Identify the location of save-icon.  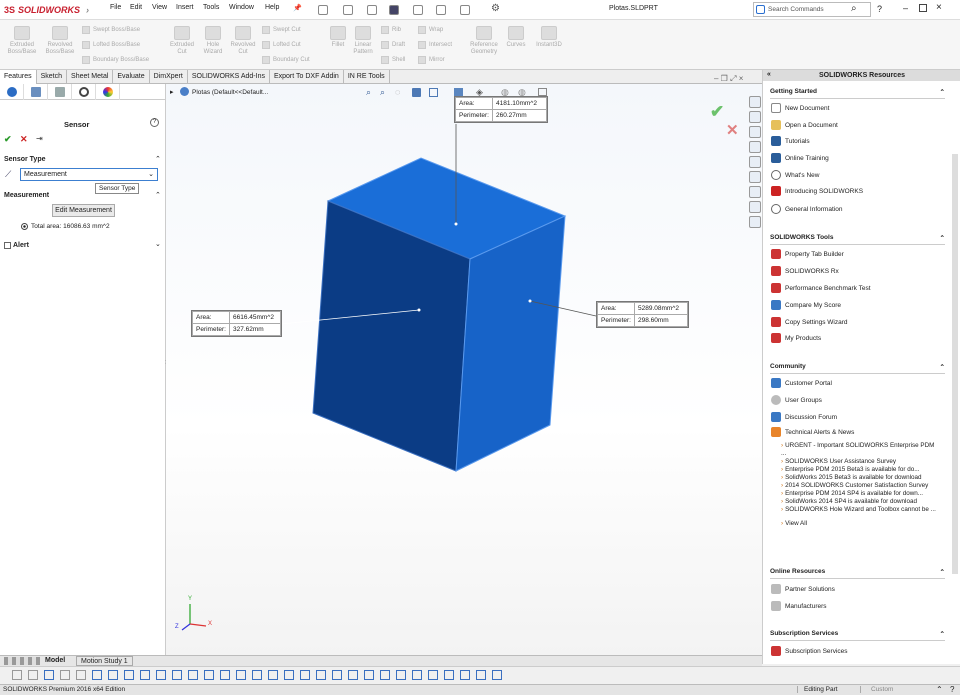
(372, 10).